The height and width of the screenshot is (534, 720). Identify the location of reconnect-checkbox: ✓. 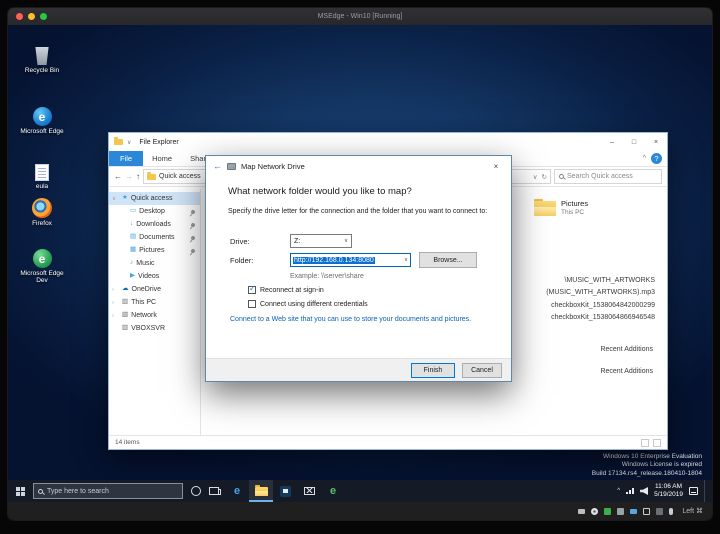
(252, 289).